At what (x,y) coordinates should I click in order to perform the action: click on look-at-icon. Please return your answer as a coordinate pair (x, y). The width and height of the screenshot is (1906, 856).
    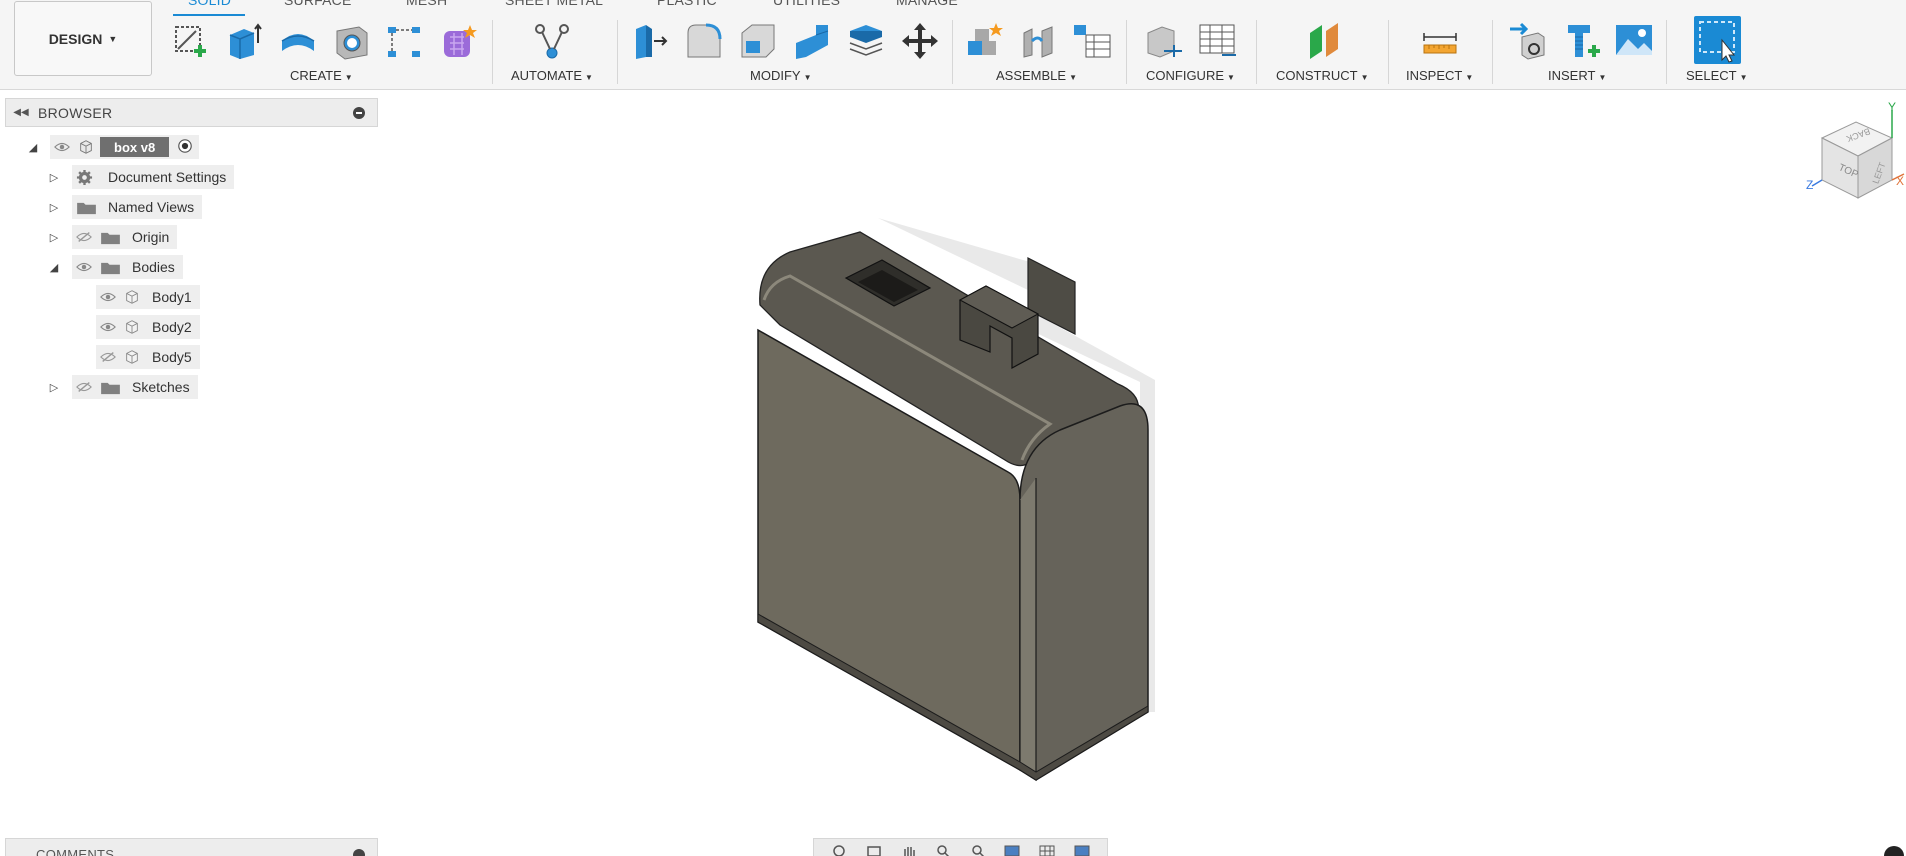
    Looking at the image, I should click on (874, 850).